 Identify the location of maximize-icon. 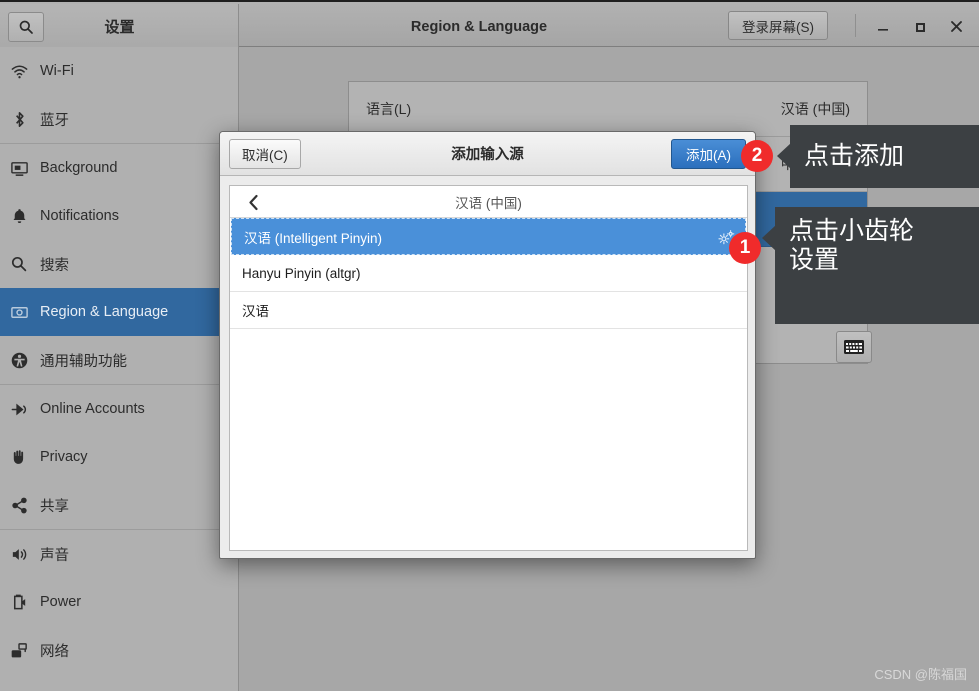
(920, 27).